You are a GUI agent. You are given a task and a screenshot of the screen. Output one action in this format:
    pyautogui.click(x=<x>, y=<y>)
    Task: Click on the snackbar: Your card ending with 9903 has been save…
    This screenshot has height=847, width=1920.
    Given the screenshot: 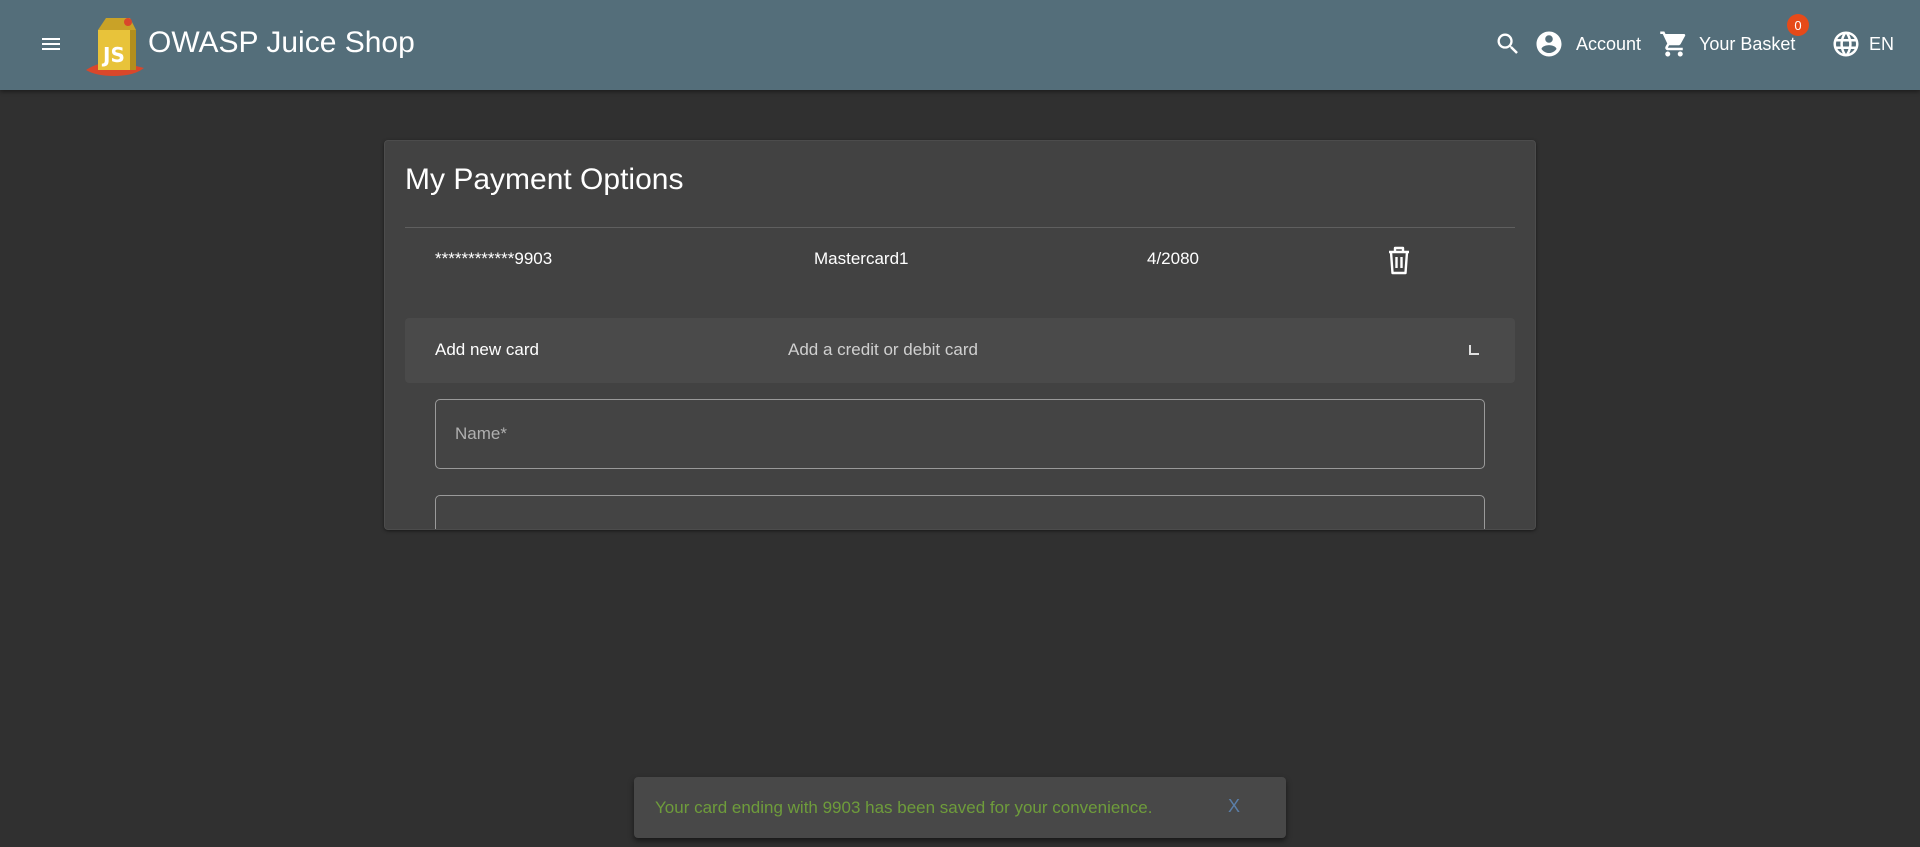 What is the action you would take?
    pyautogui.click(x=960, y=807)
    